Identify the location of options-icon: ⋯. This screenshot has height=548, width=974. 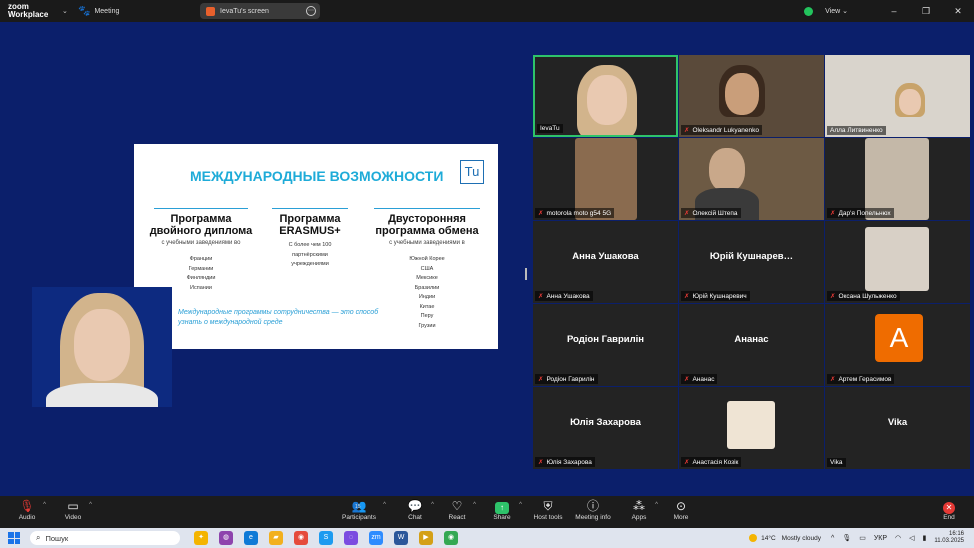
(311, 11).